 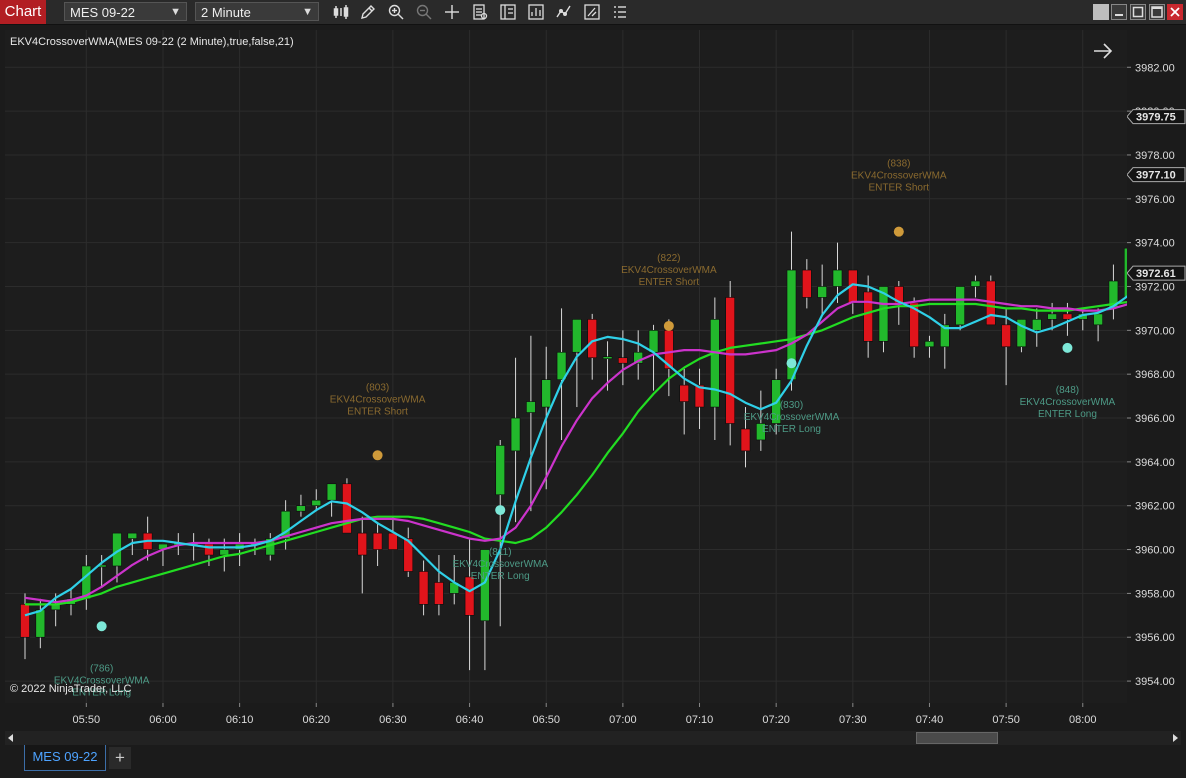 I want to click on crosshair-icon, so click(x=452, y=12).